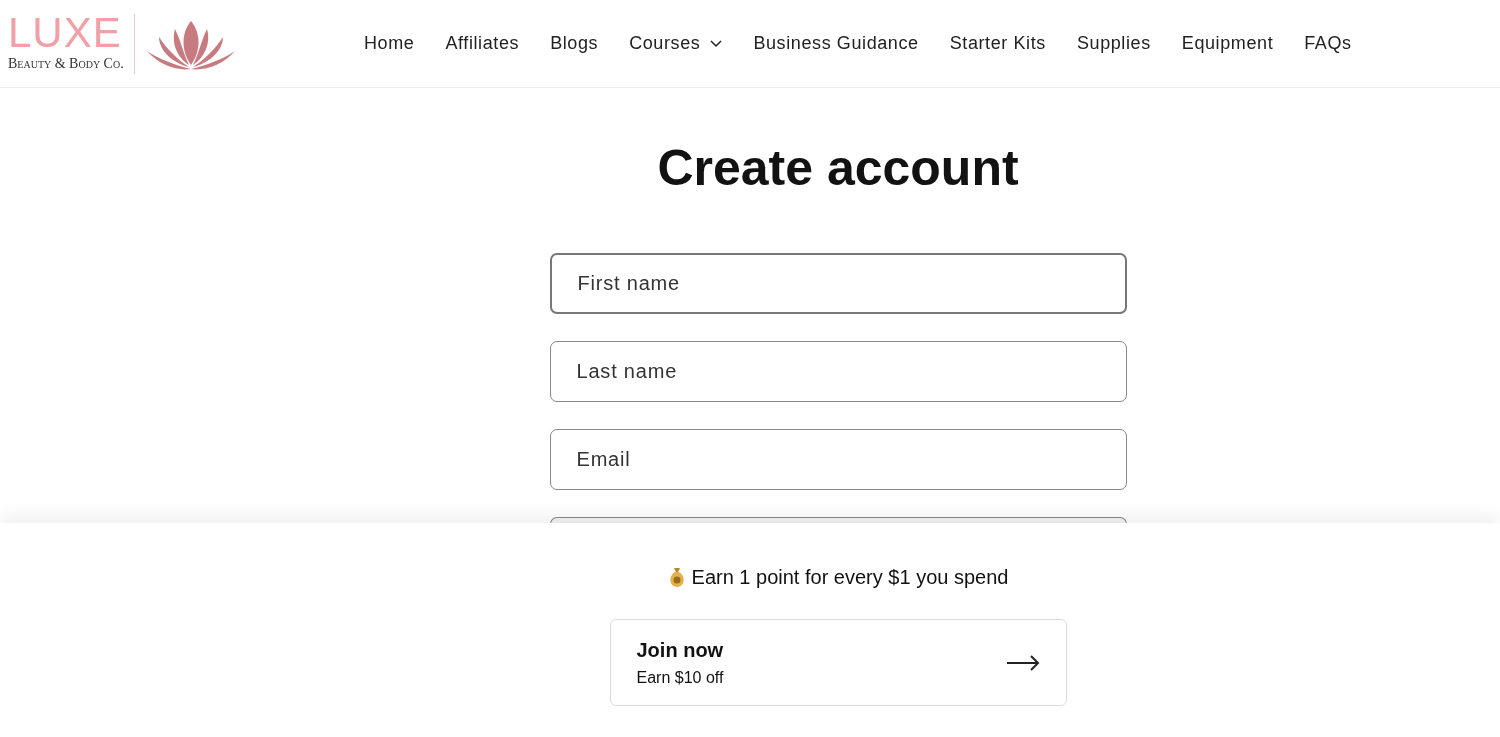 Image resolution: width=1500 pixels, height=737 pixels. Describe the element at coordinates (837, 168) in the screenshot. I see `page-heading: Create account` at that location.